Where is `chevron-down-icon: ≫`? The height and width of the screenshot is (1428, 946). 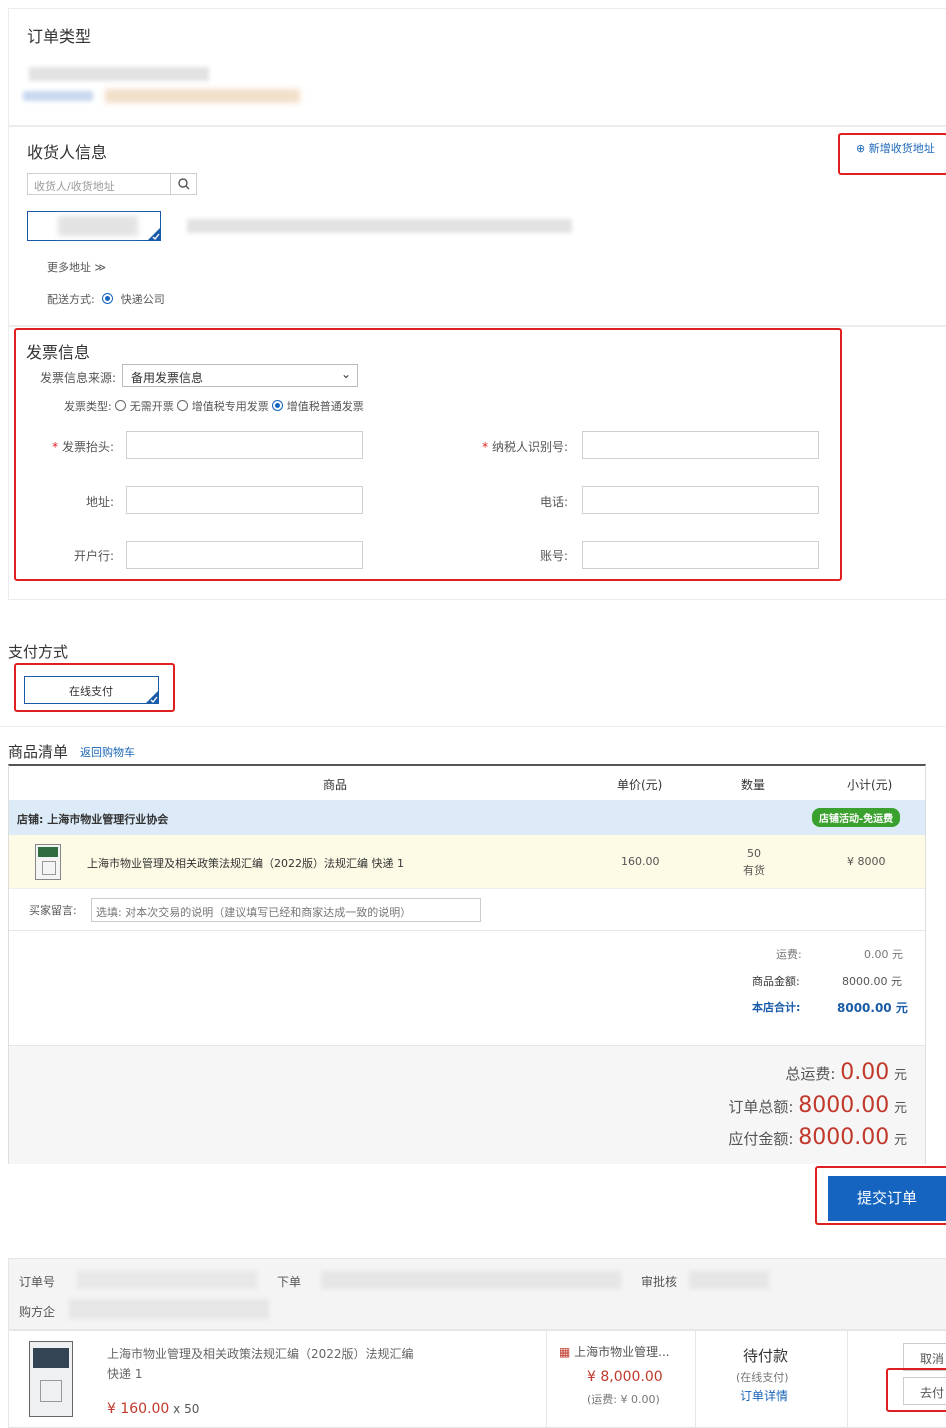 chevron-down-icon: ≫ is located at coordinates (100, 267).